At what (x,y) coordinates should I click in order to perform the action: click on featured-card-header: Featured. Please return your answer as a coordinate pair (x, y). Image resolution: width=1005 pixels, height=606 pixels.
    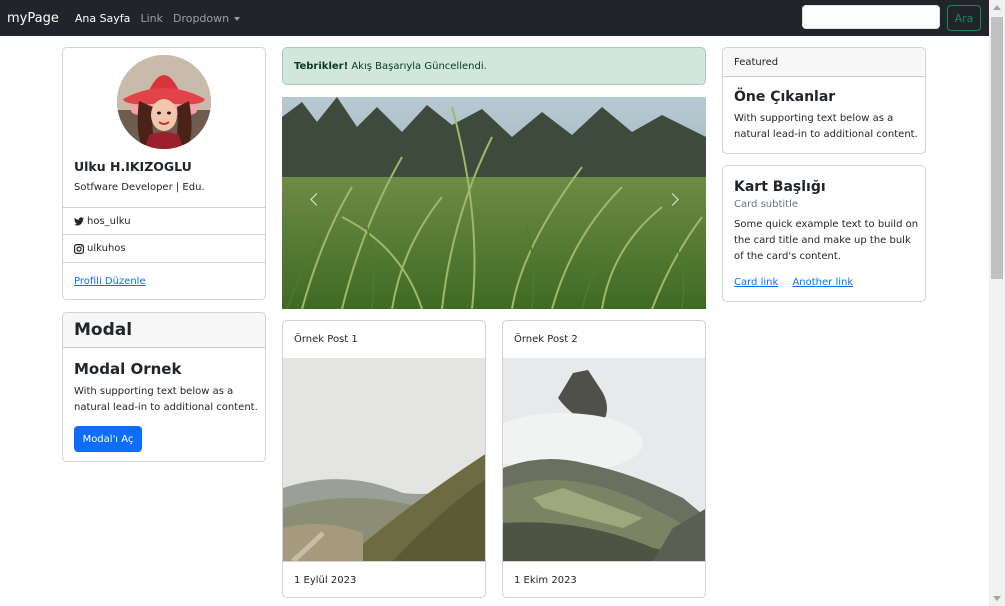
    Looking at the image, I should click on (824, 62).